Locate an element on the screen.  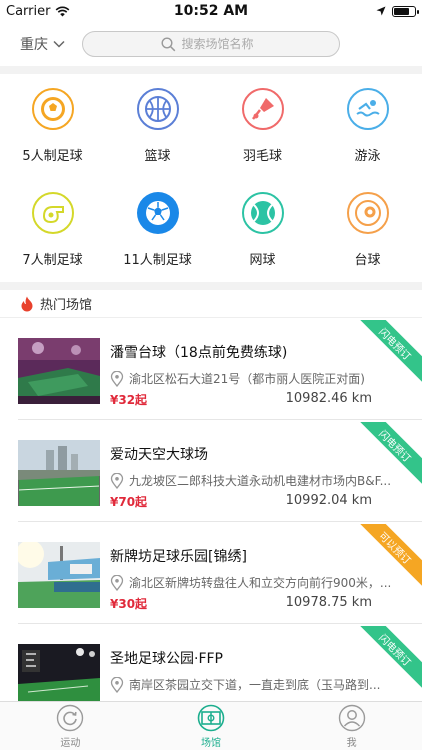
tennis-ball-icon is located at coordinates (262, 213).